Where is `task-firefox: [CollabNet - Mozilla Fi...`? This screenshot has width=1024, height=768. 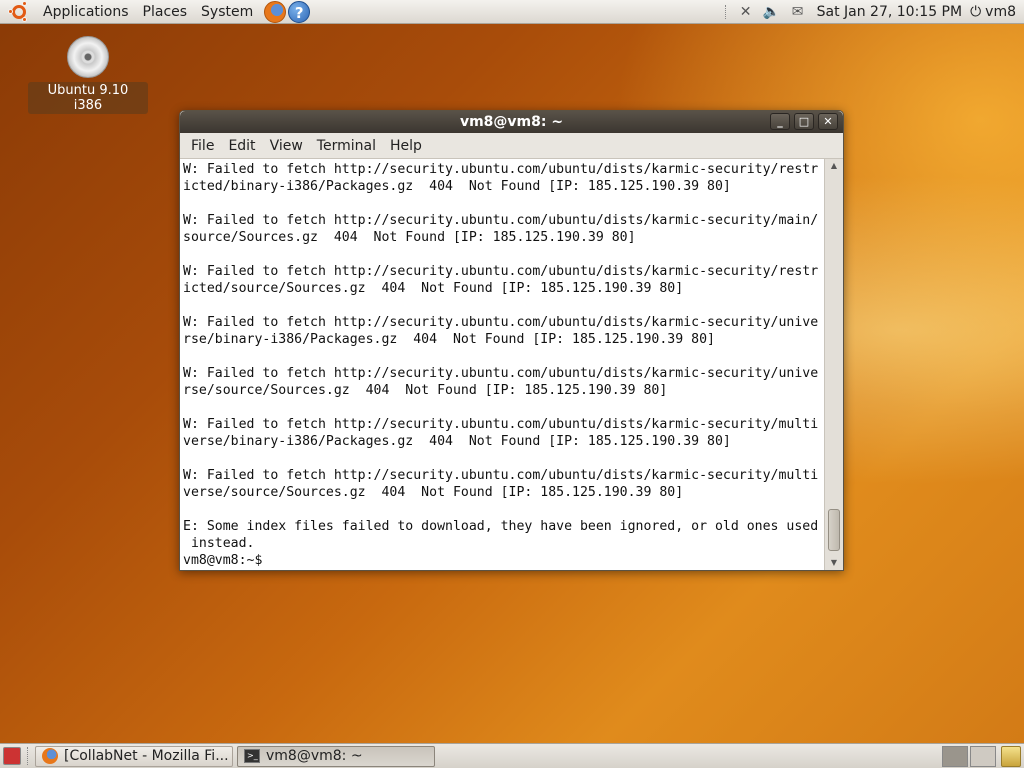
task-firefox: [CollabNet - Mozilla Fi... is located at coordinates (134, 756).